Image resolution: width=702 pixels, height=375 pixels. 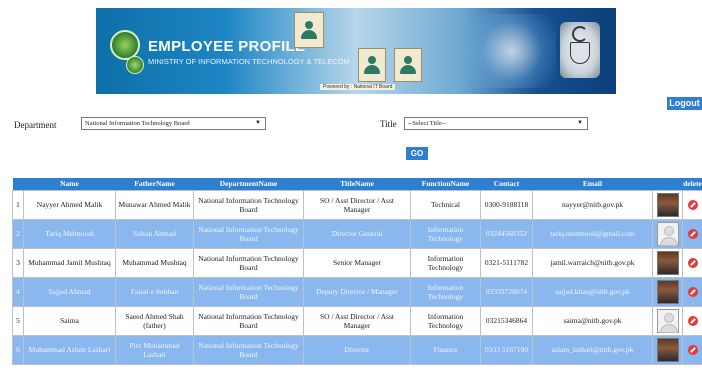 I want to click on cell-contact: 03333728074, so click(x=506, y=291).